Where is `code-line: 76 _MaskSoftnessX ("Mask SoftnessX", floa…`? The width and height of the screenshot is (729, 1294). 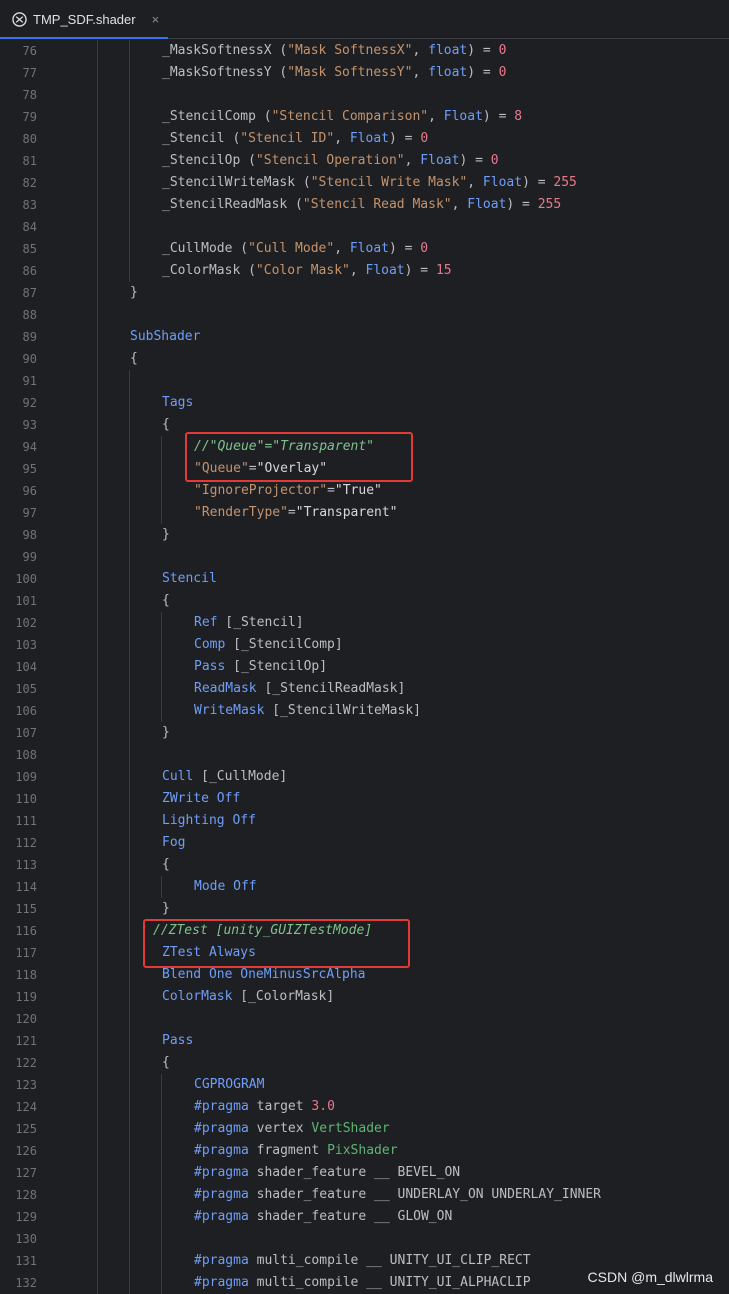
code-line: 76 _MaskSoftnessX ("Mask SoftnessX", floa… is located at coordinates (364, 51).